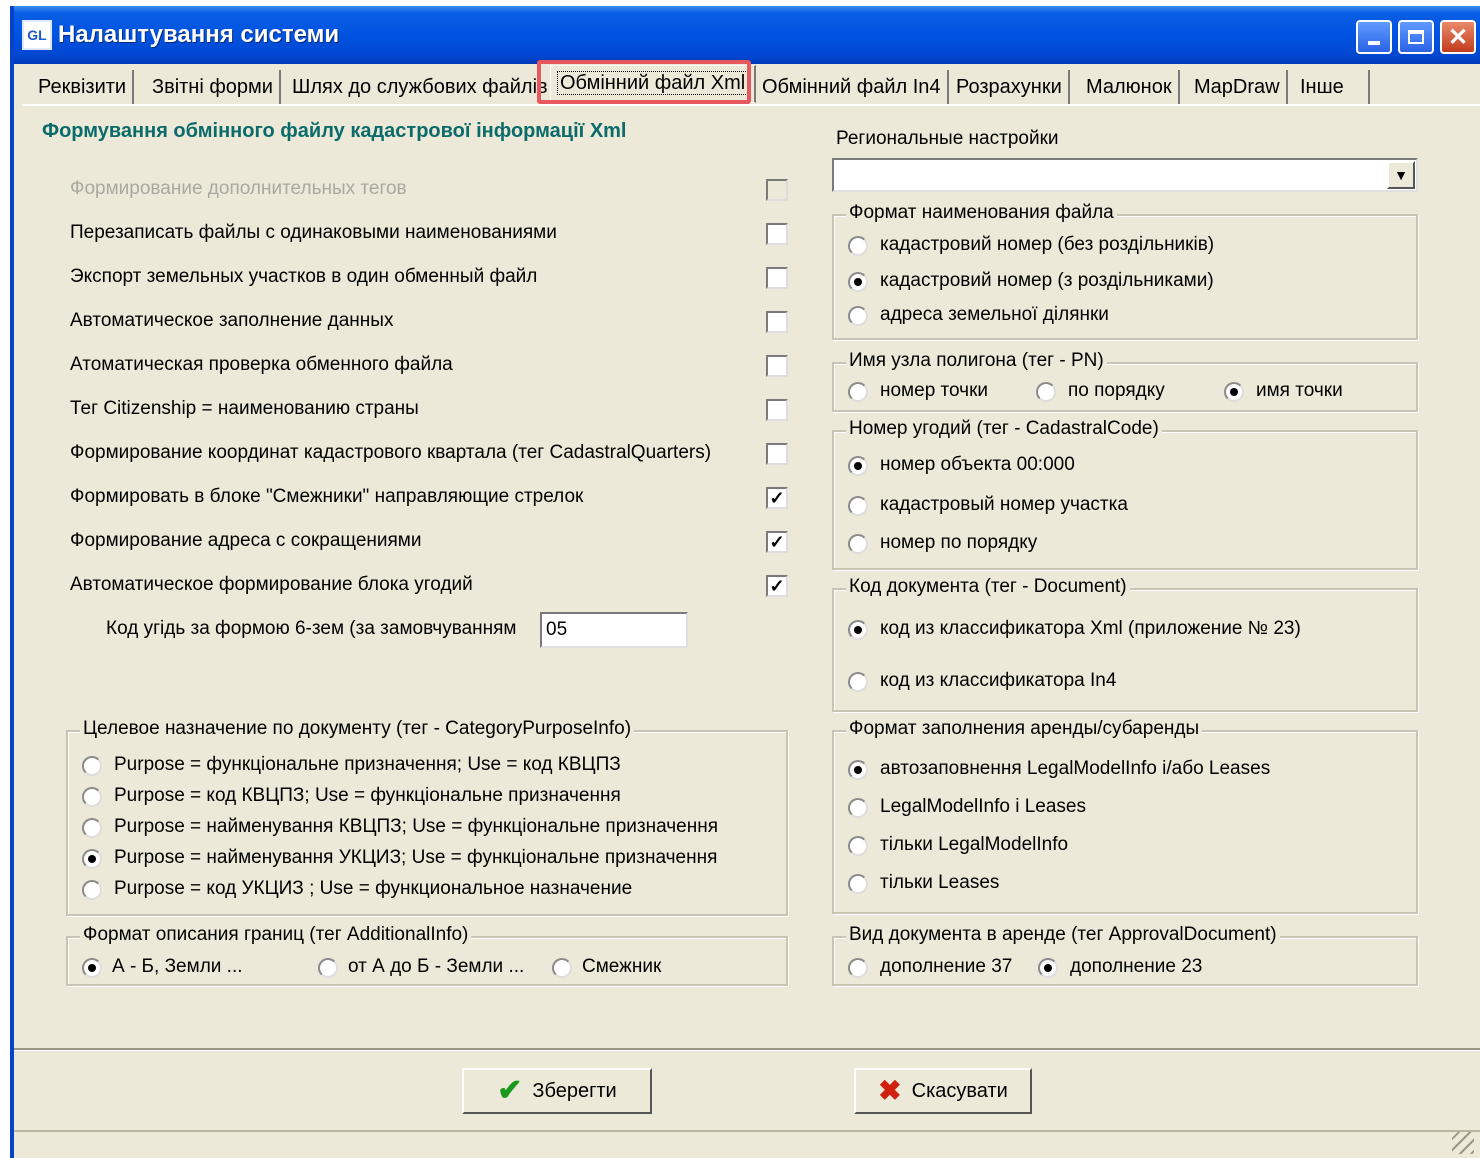  I want to click on title-bar: GL Налаштування системи ✕, so click(747, 35).